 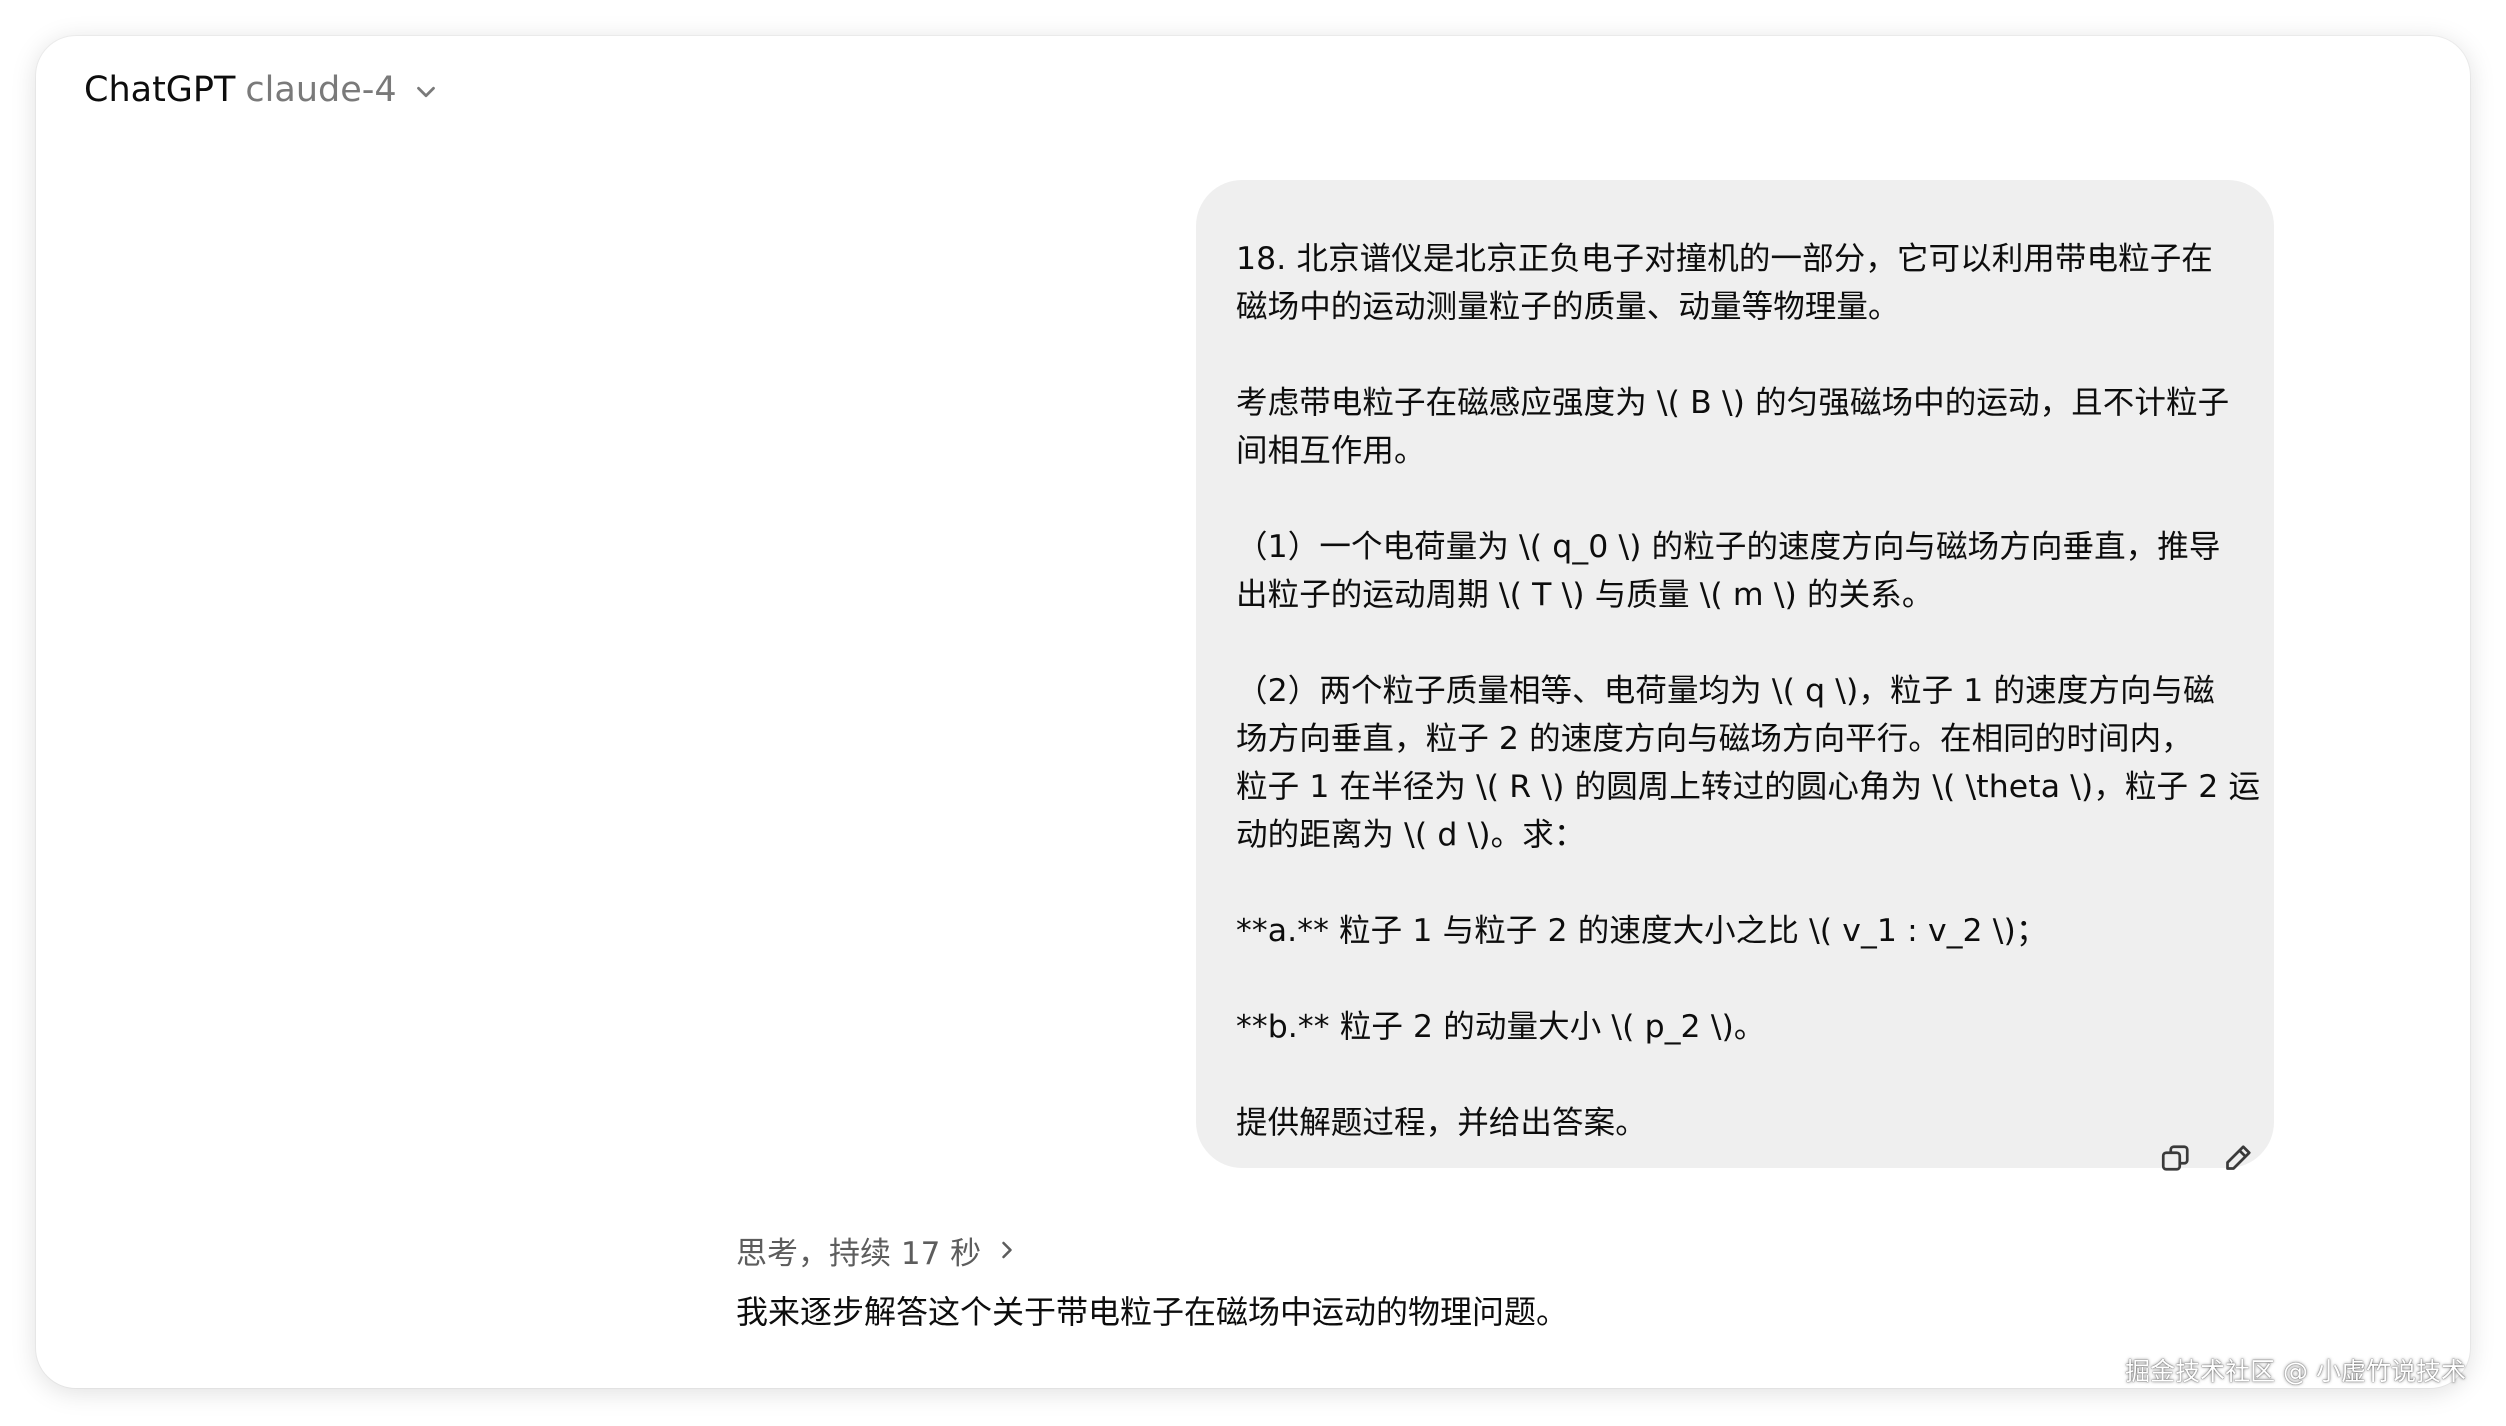 What do you see at coordinates (426, 92) in the screenshot?
I see `chevron-down-icon` at bounding box center [426, 92].